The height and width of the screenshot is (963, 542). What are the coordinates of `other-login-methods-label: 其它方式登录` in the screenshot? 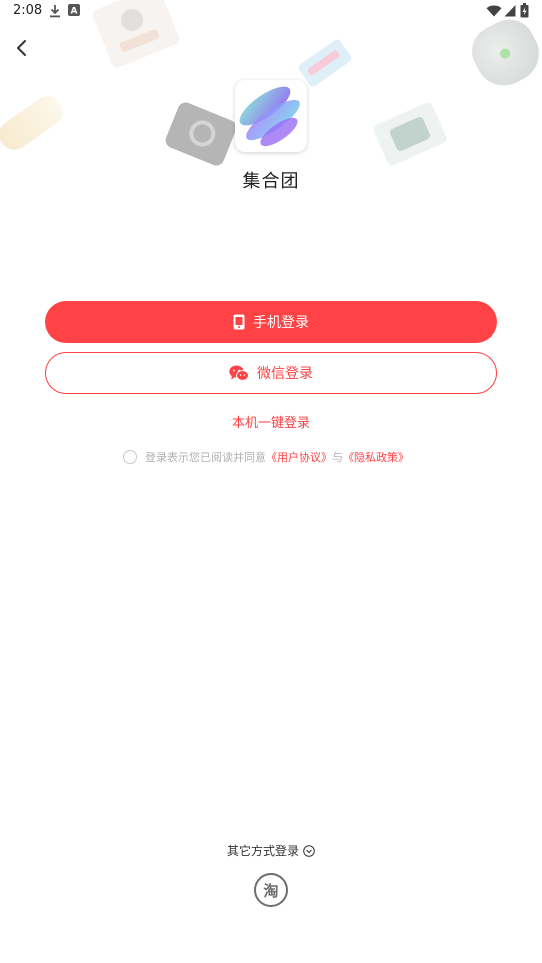 It's located at (262, 851).